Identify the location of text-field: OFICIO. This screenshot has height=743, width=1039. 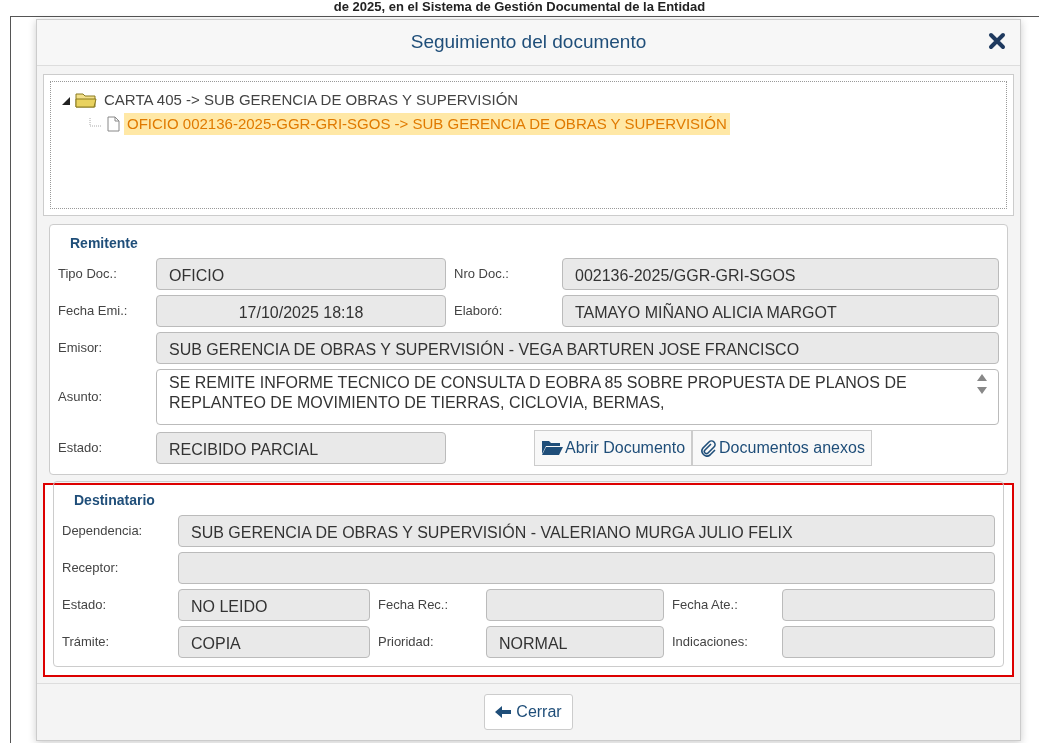
(301, 274).